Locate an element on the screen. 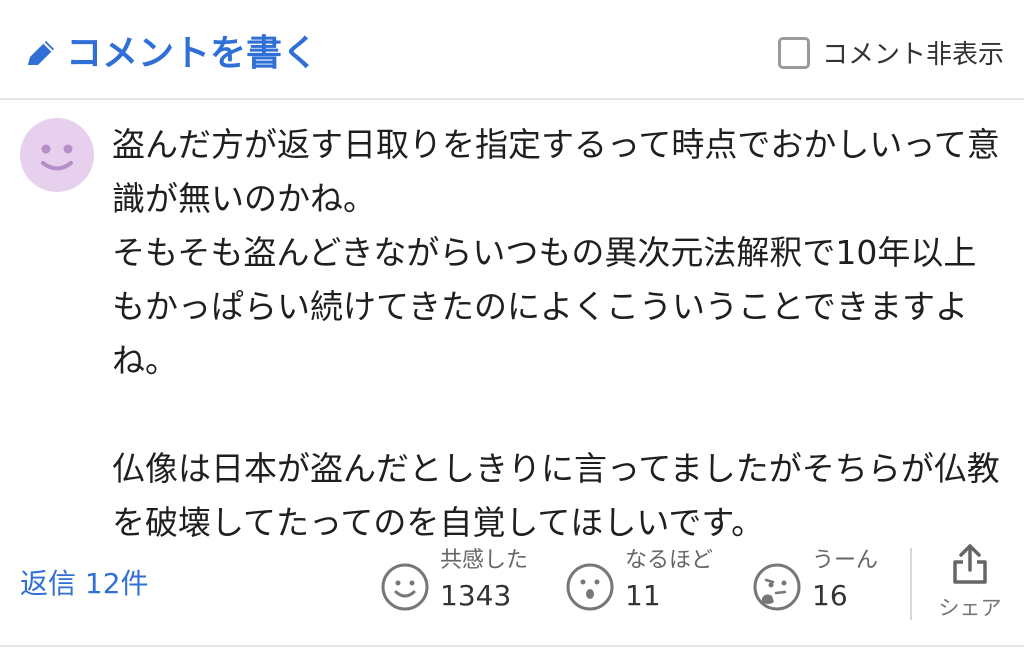 The width and height of the screenshot is (1024, 653). surprised-face-icon is located at coordinates (590, 587).